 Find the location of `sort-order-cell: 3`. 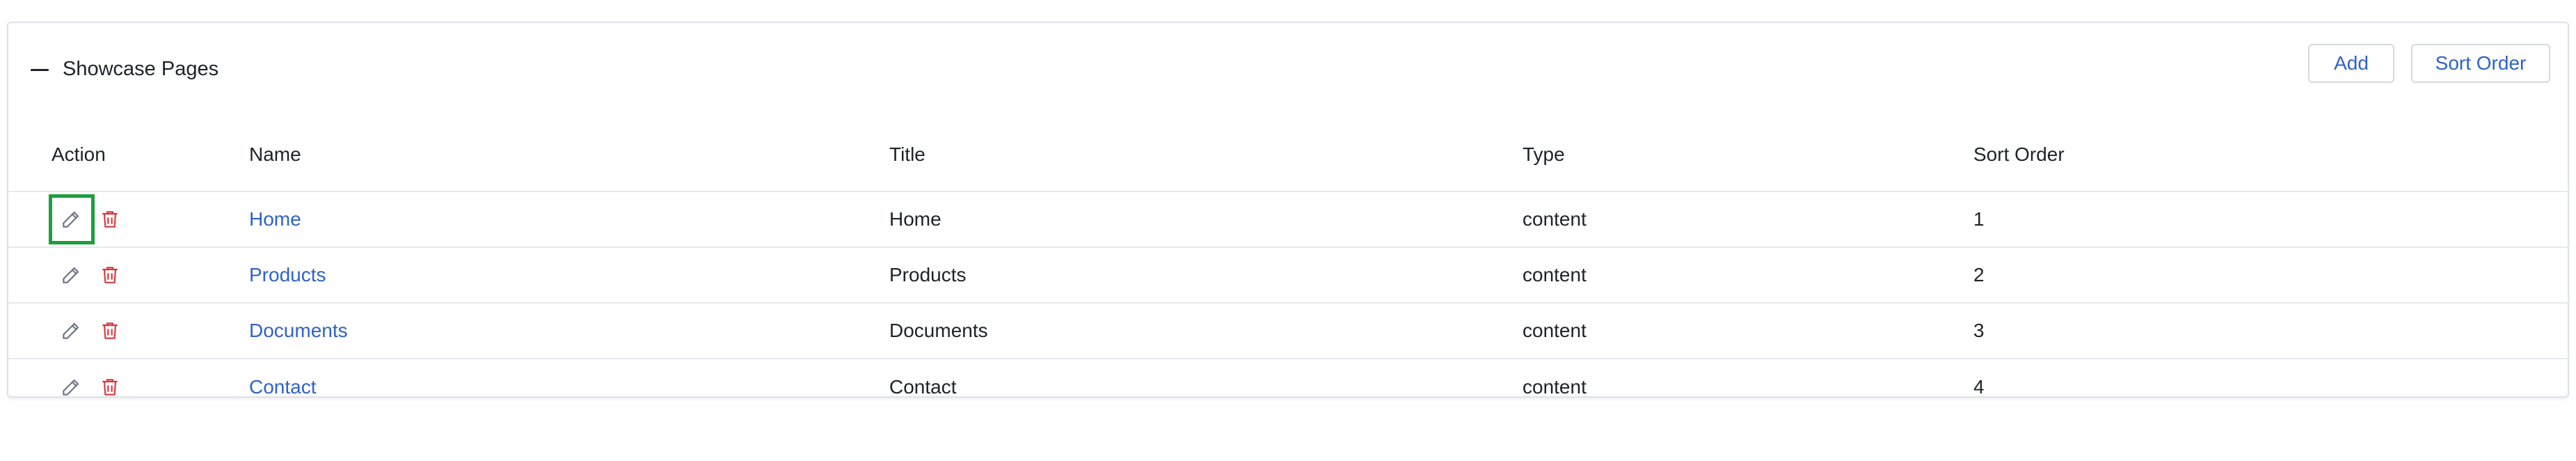

sort-order-cell: 3 is located at coordinates (2271, 331).